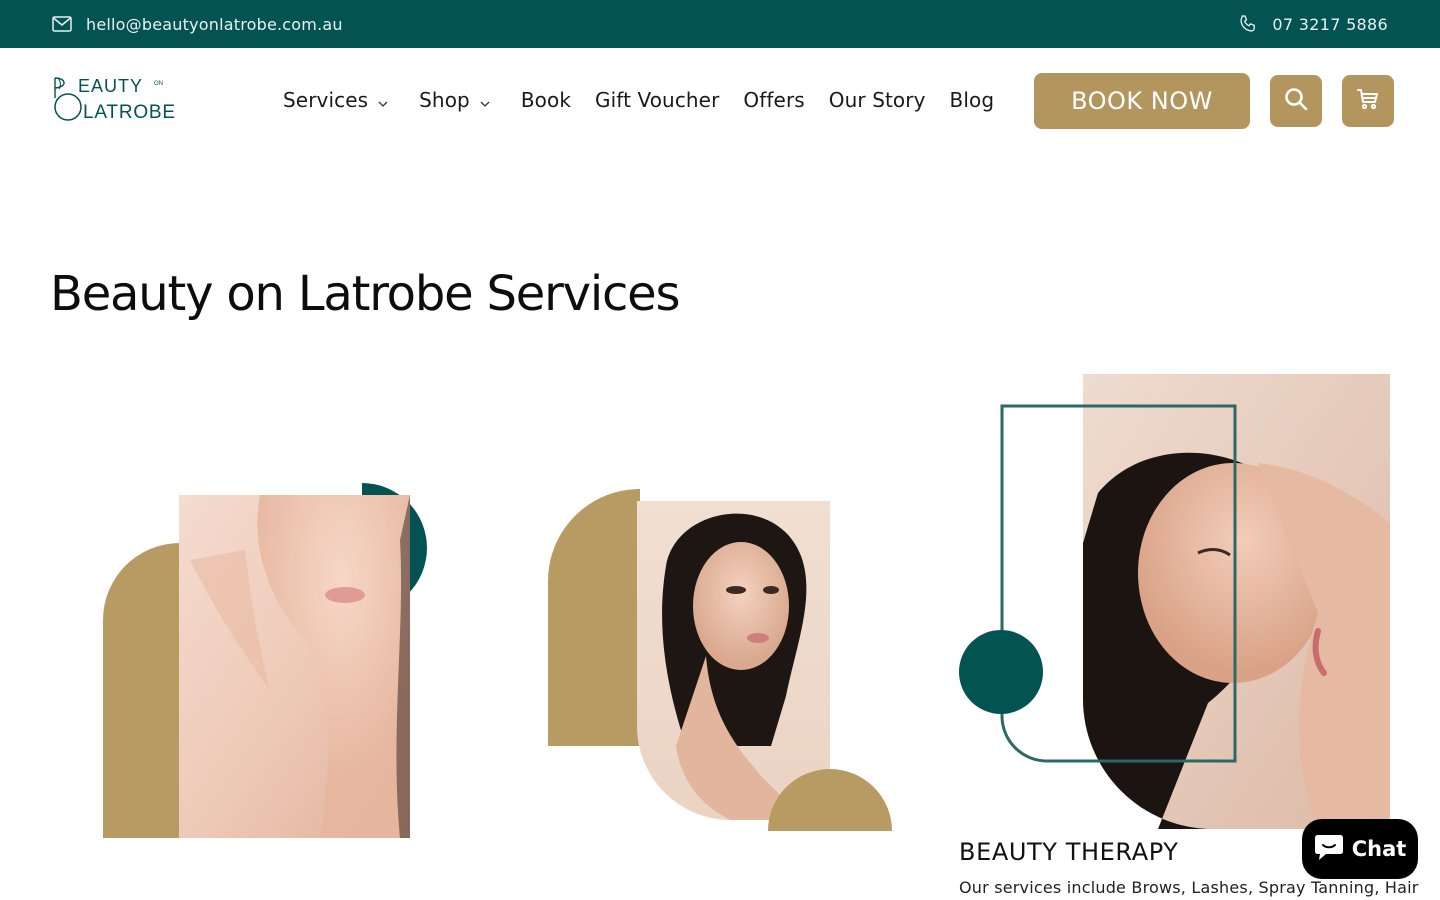 The image size is (1440, 900). I want to click on nav-item-offers: Offers, so click(773, 100).